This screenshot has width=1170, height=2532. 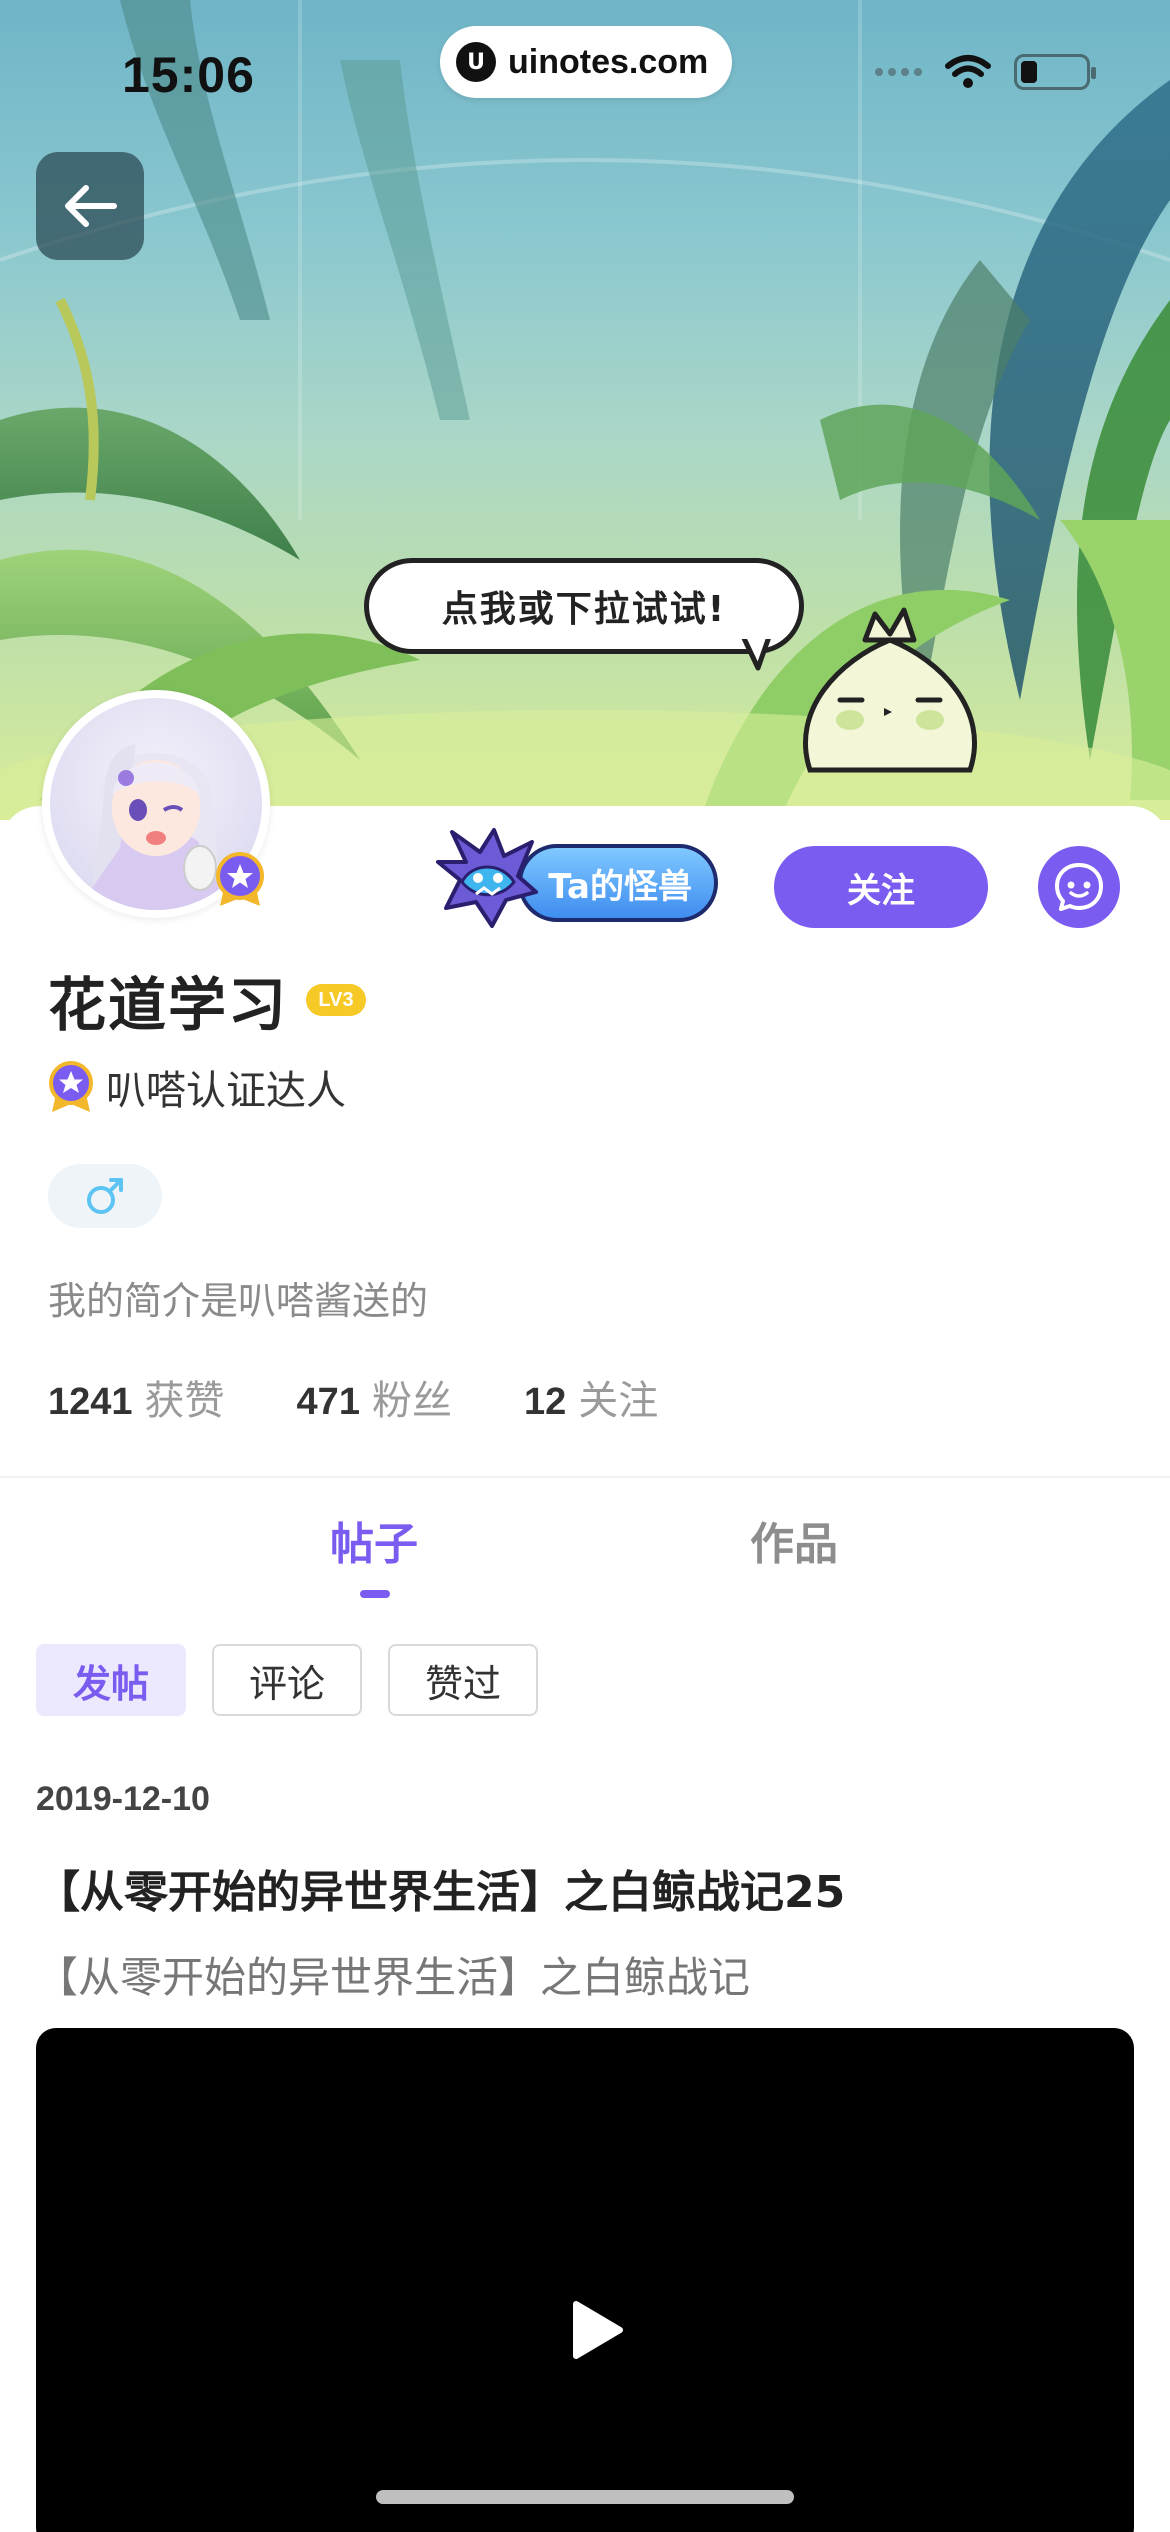 I want to click on post-date: 2019-12-10, so click(x=123, y=1799).